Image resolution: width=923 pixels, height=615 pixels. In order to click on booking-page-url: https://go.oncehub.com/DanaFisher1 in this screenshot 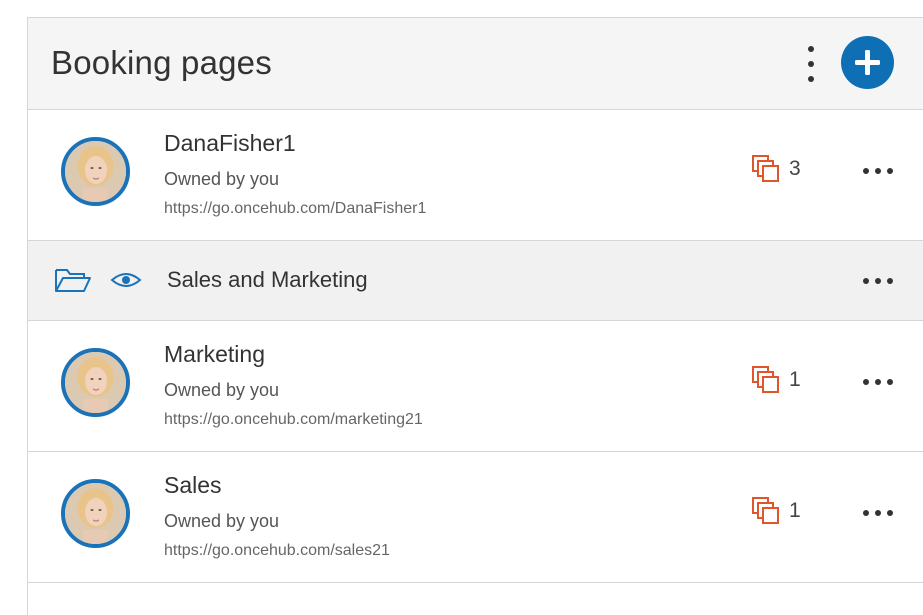, I will do `click(295, 208)`.